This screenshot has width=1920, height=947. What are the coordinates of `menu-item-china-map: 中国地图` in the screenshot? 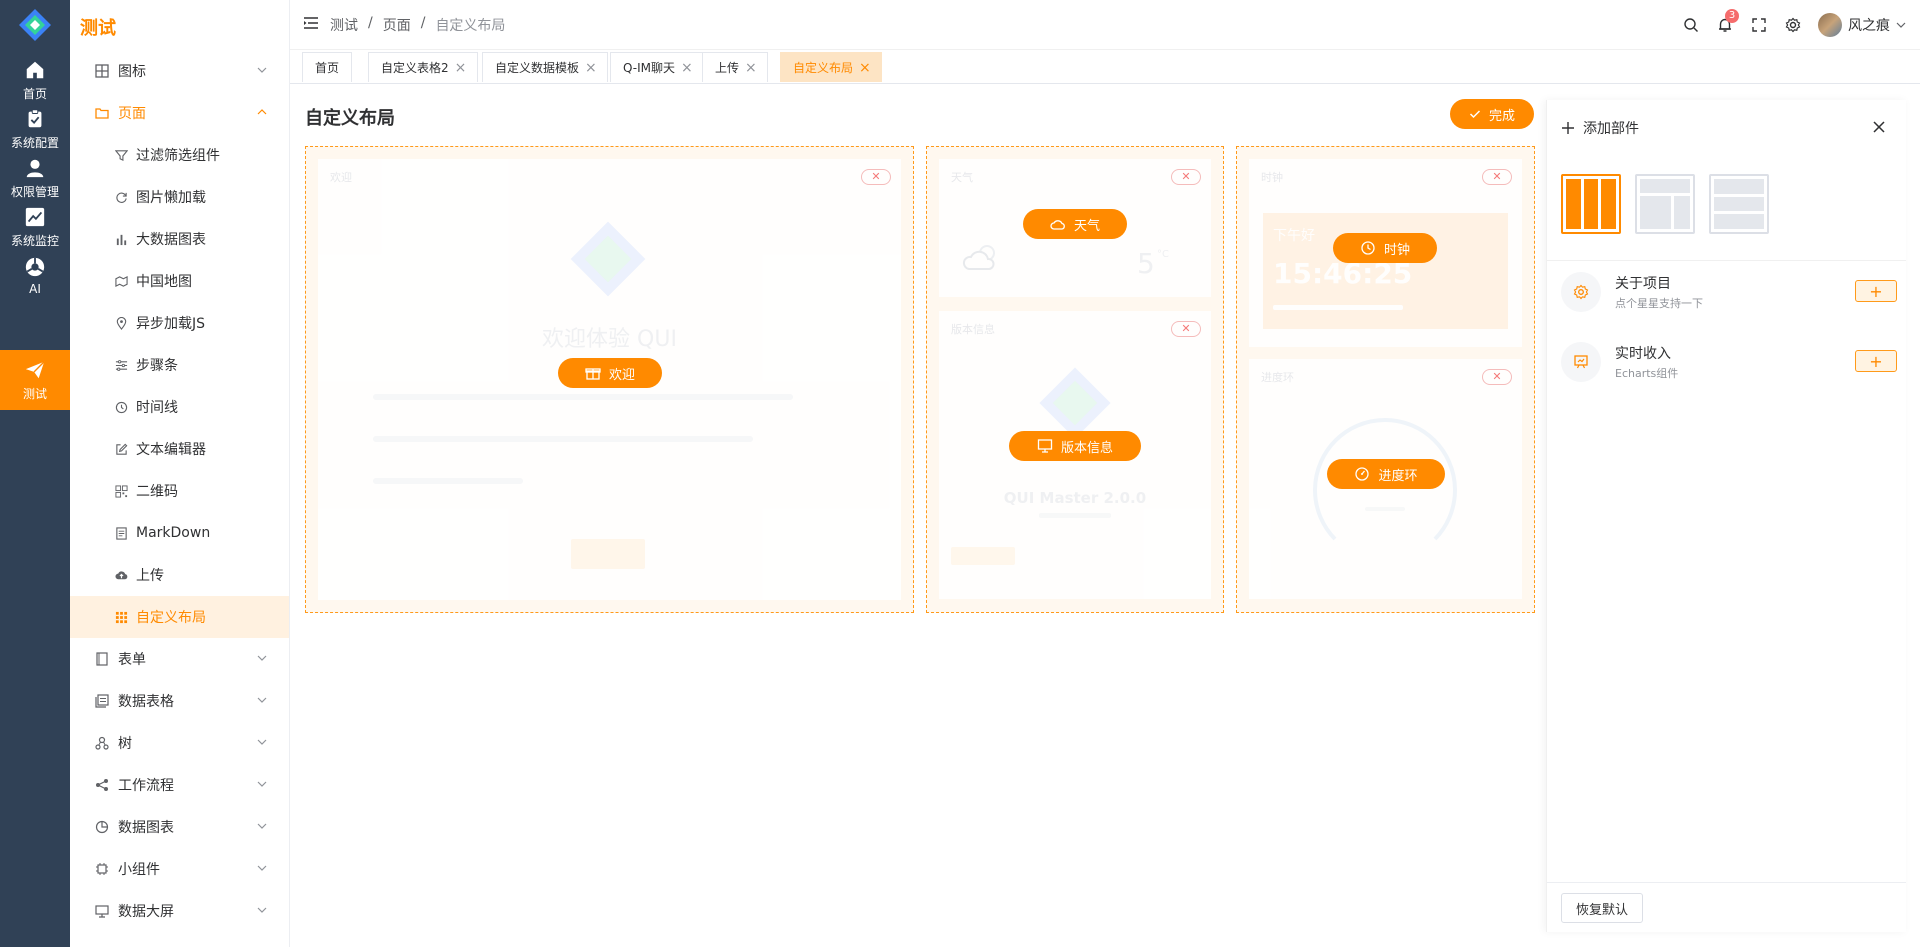 It's located at (179, 281).